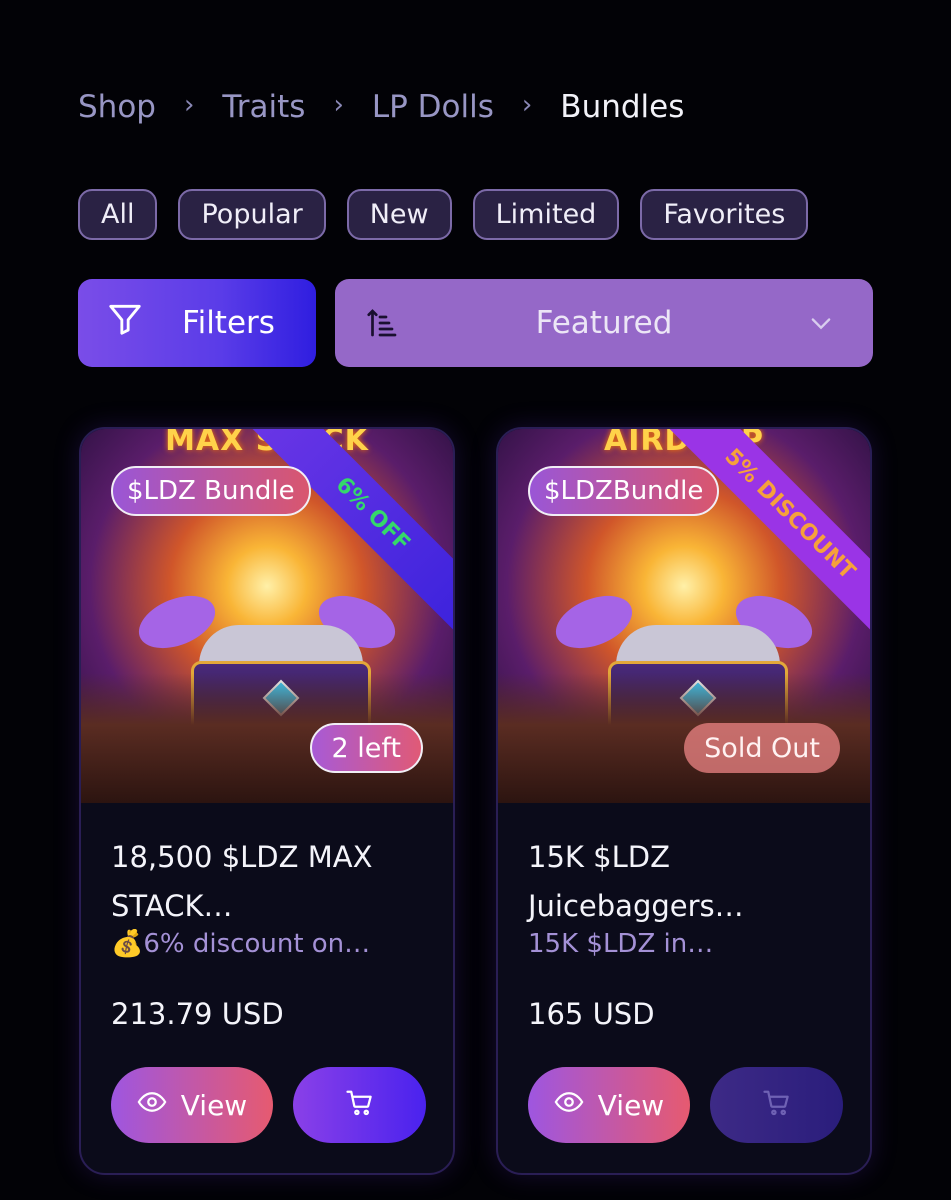 This screenshot has height=1200, width=951. What do you see at coordinates (622, 107) in the screenshot?
I see `breadcrumb-bundles: Bundles` at bounding box center [622, 107].